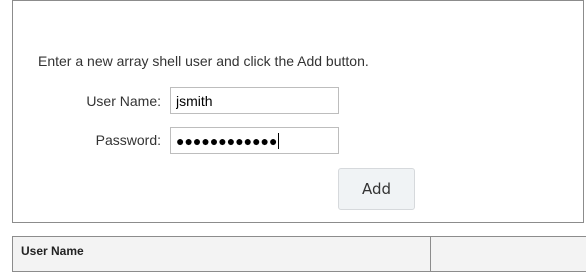 The height and width of the screenshot is (272, 586). Describe the element at coordinates (123, 101) in the screenshot. I see `user-name-label: User Name:` at that location.